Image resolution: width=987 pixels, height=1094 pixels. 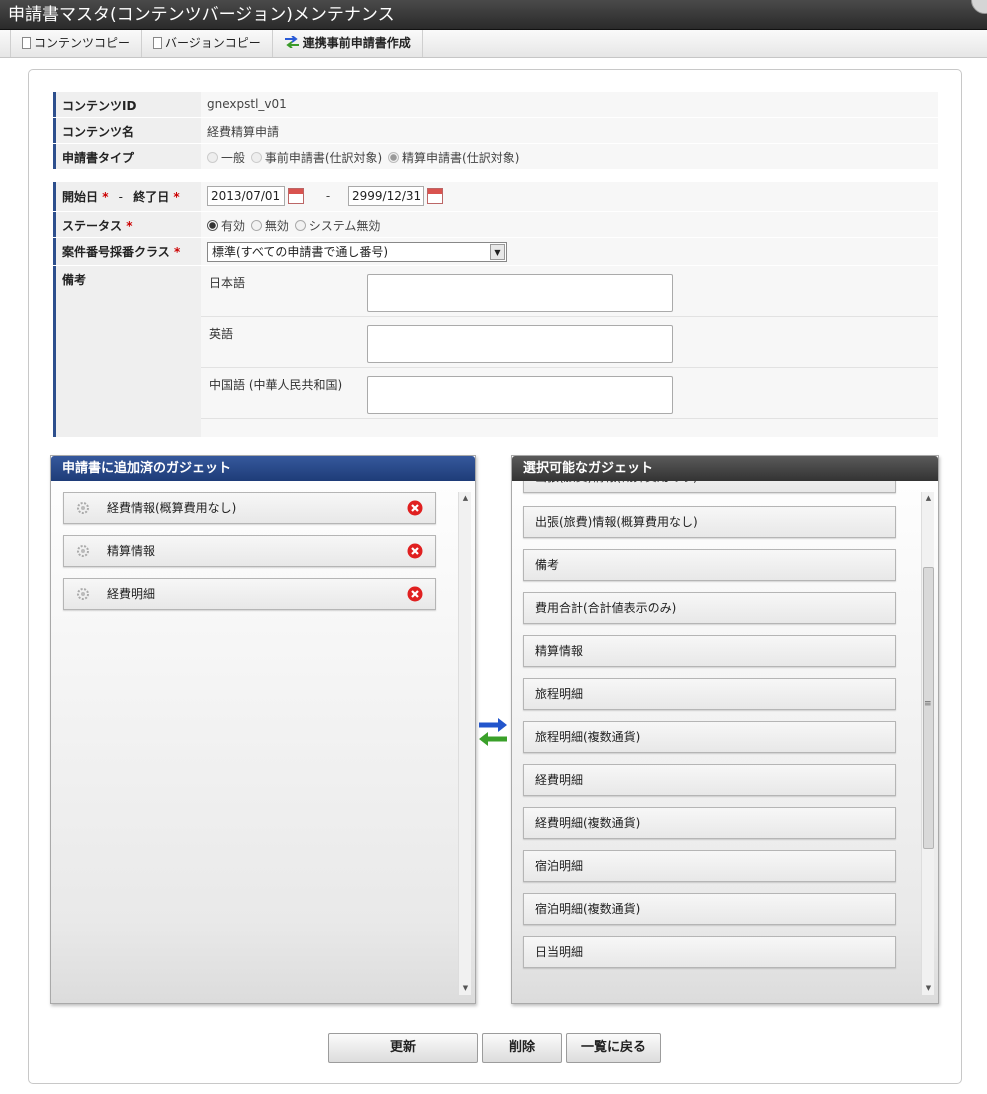 I want to click on window-title: 申請書マスタ(コンテンツバージョン)メンテナンス, so click(x=201, y=15).